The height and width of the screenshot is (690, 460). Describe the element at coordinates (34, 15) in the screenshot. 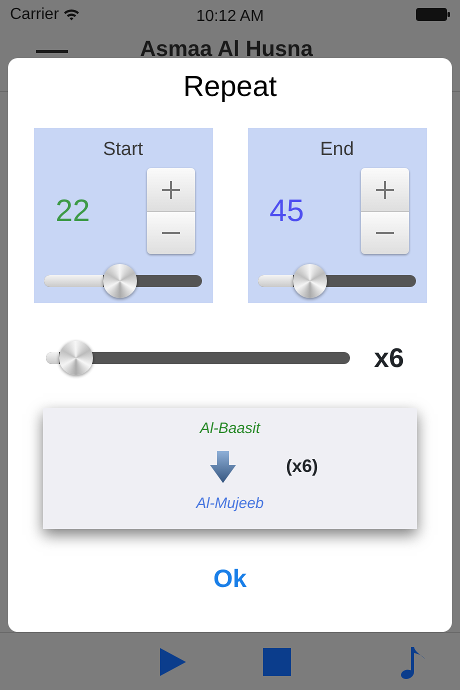

I see `carrier-name: Carrier` at that location.